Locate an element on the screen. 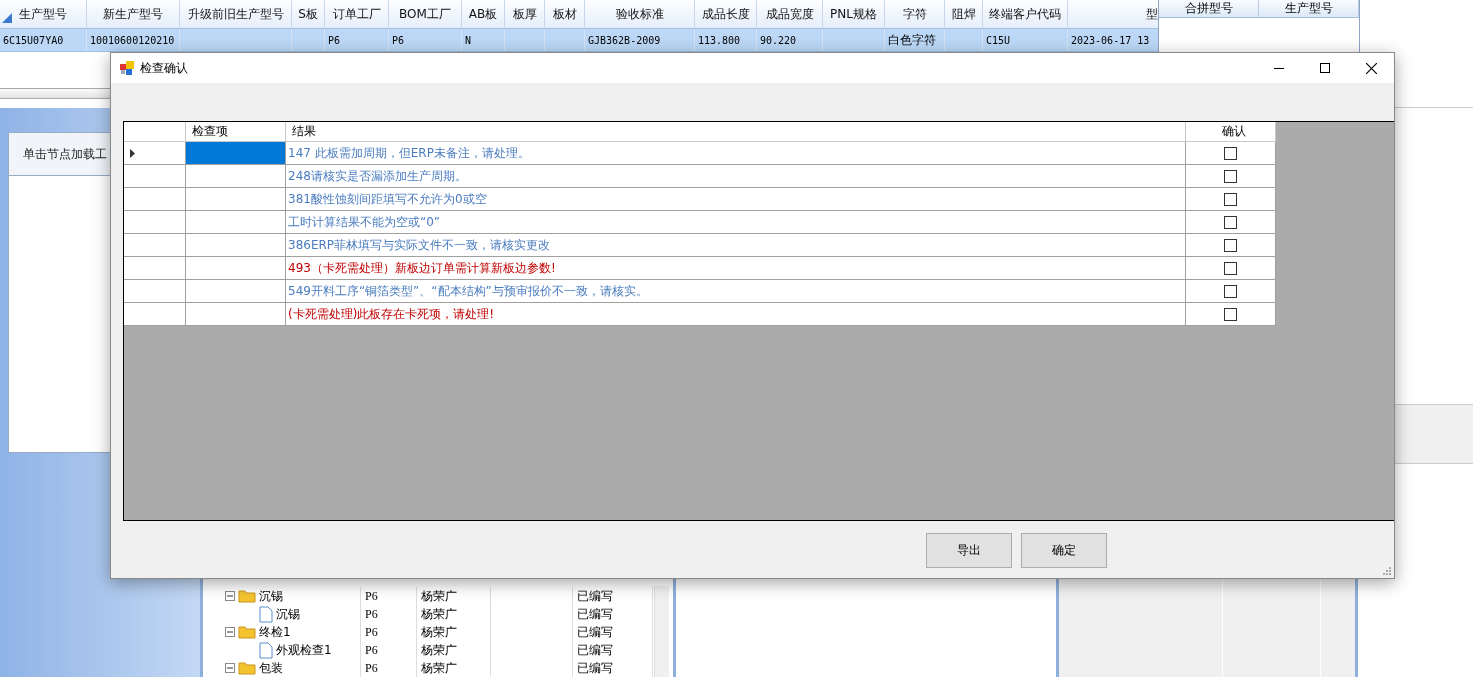 The image size is (1473, 677). corner-triangle-icon is located at coordinates (7, 18).